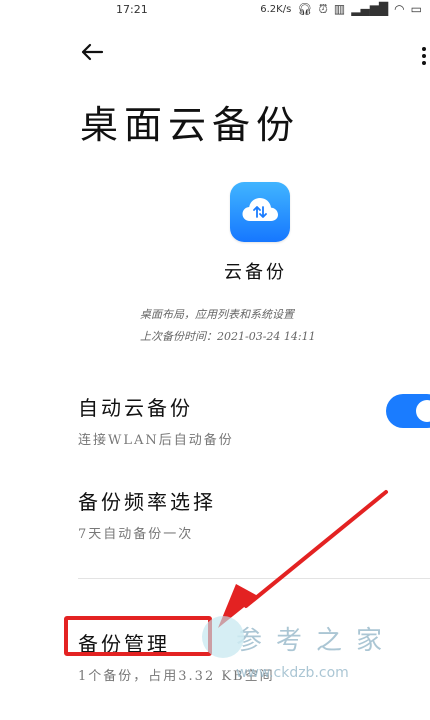 This screenshot has width=430, height=720. I want to click on app-name: 云备份, so click(255, 272).